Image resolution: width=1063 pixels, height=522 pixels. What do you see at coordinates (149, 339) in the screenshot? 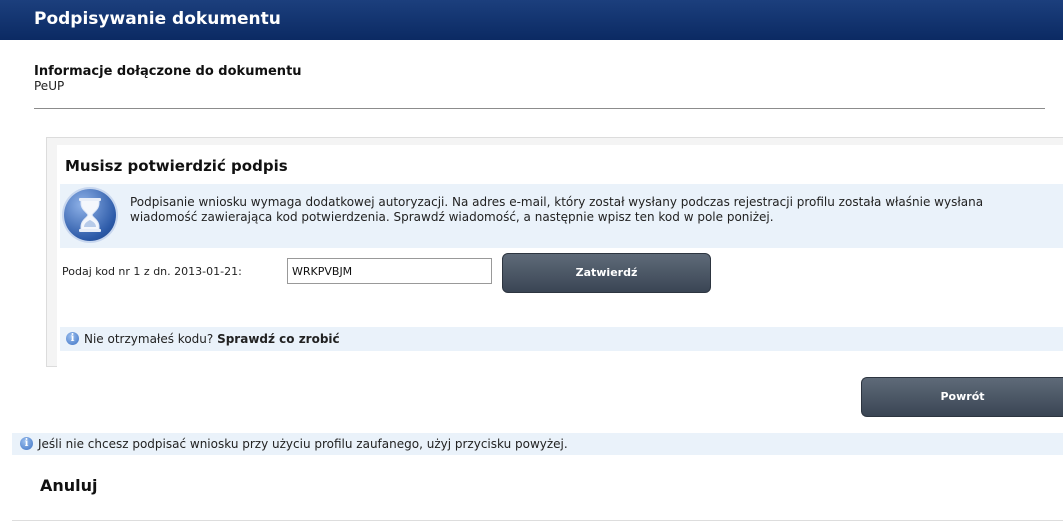
I see `hint-prefix: Nie otrzymałeś kodu?` at bounding box center [149, 339].